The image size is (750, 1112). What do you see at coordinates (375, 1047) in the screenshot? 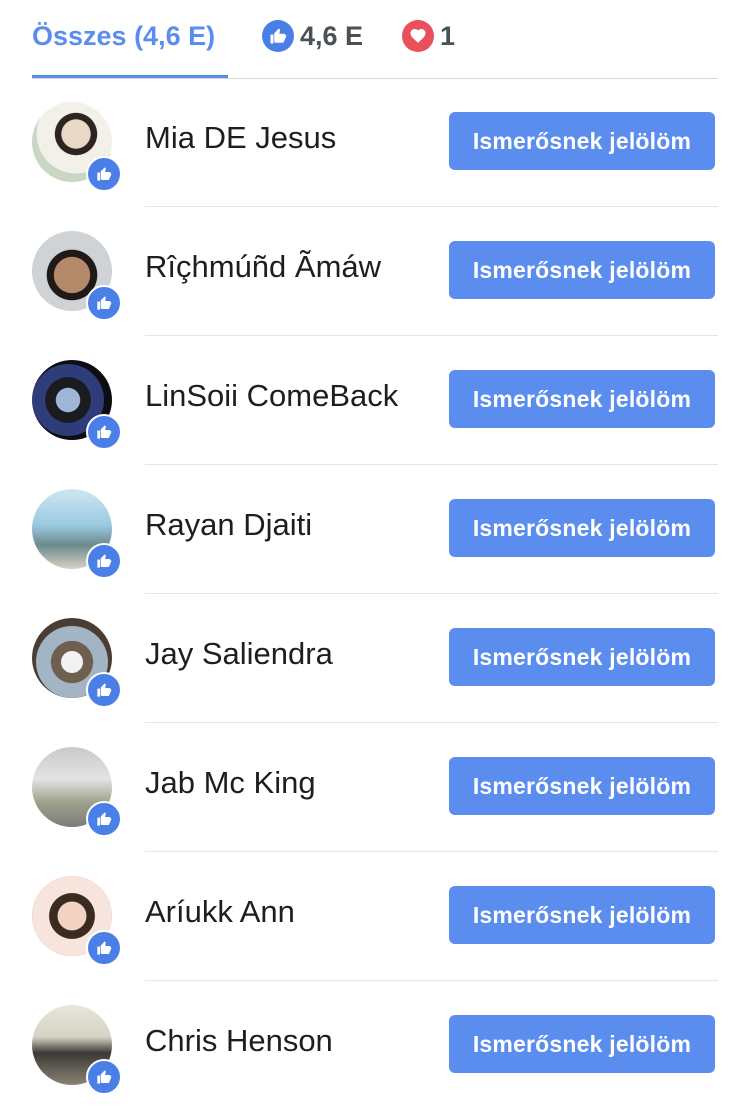
I see `list-item: Chris Henson Ismerősnek jelölöm` at bounding box center [375, 1047].